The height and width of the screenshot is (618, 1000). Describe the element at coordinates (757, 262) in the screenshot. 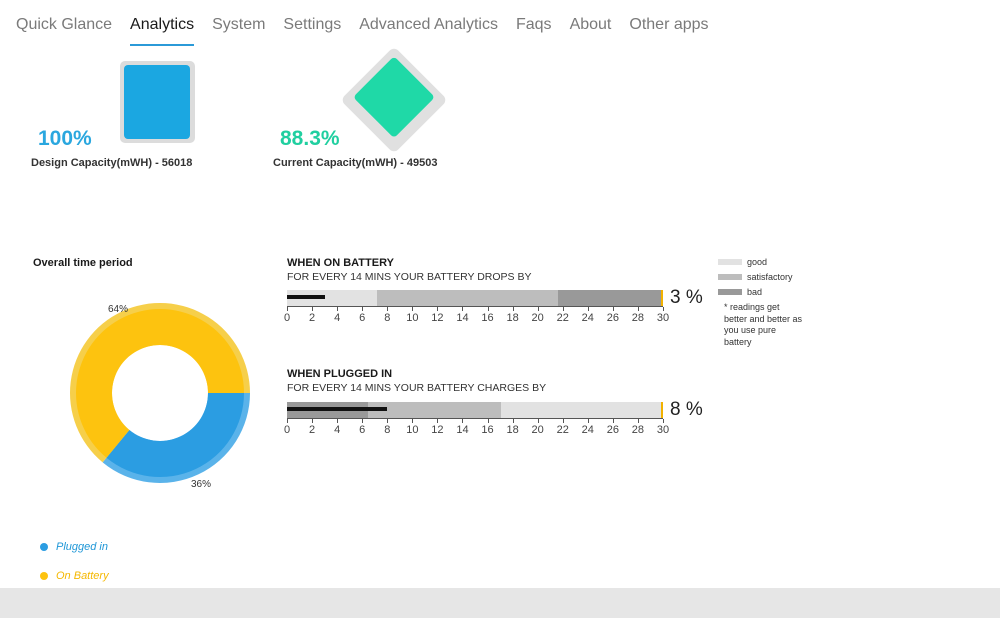

I see `legend-good-label: good` at that location.